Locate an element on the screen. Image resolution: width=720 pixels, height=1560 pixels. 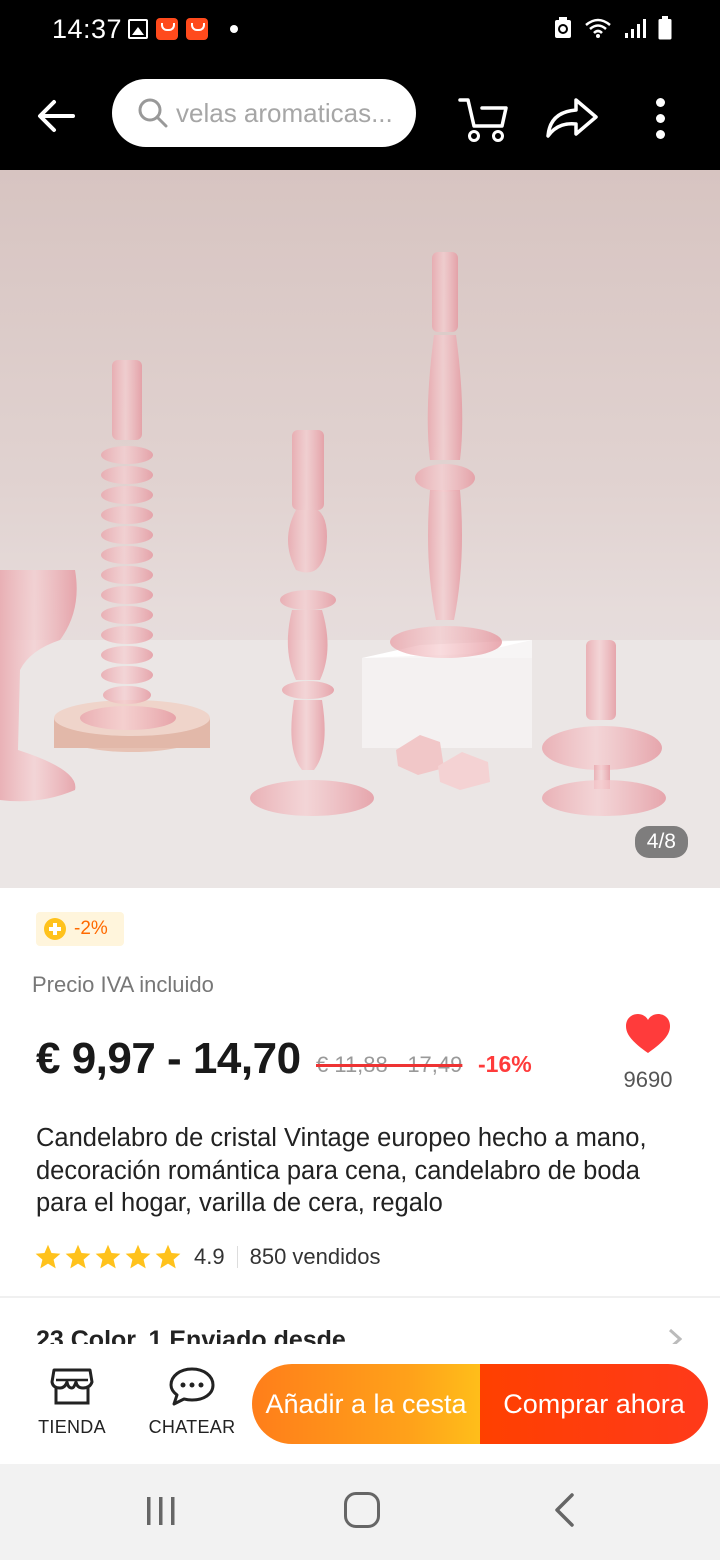
signal-icon is located at coordinates (635, 28).